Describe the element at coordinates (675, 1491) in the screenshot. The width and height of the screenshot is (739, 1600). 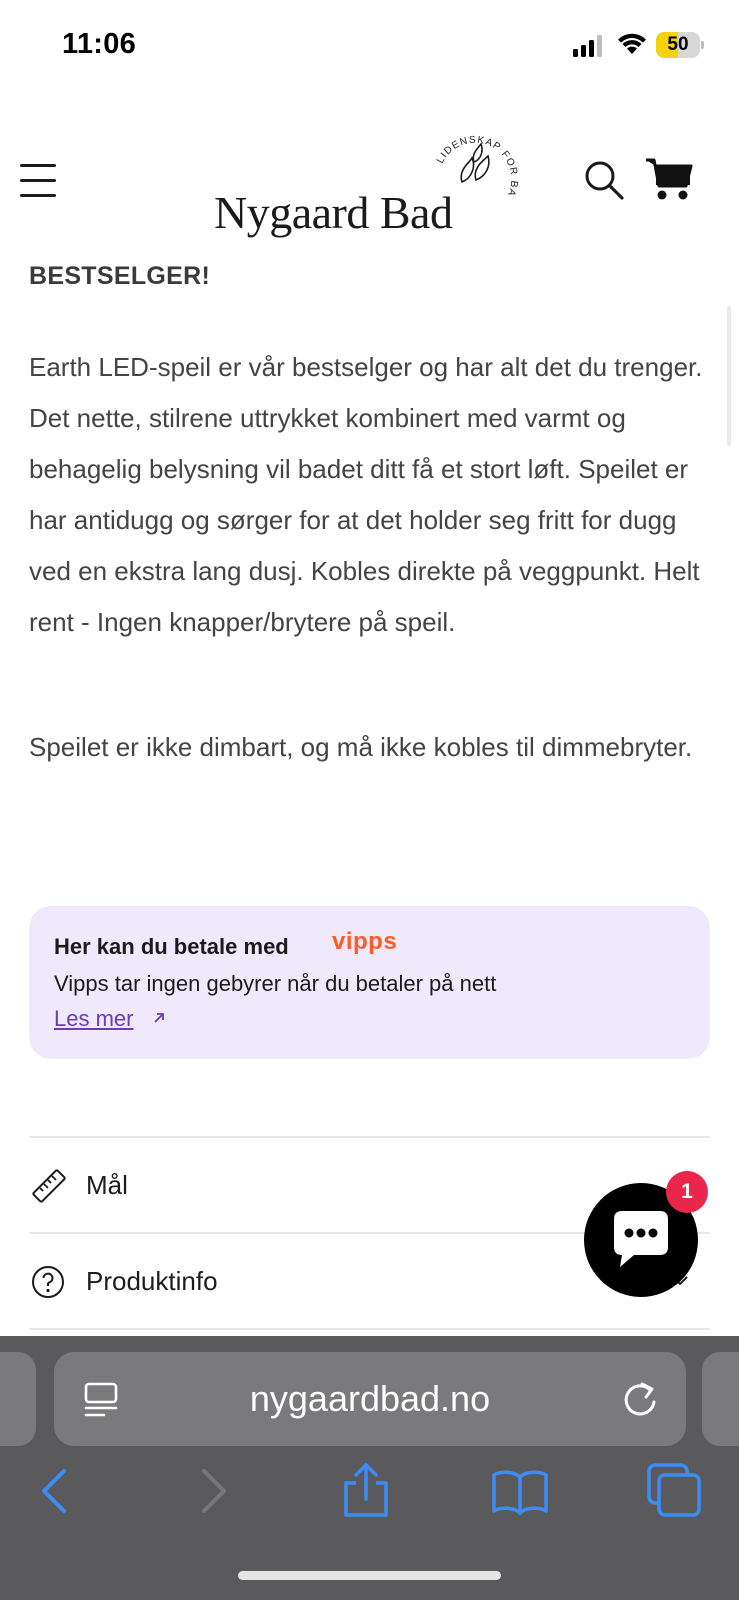
I see `tabs-icon` at that location.